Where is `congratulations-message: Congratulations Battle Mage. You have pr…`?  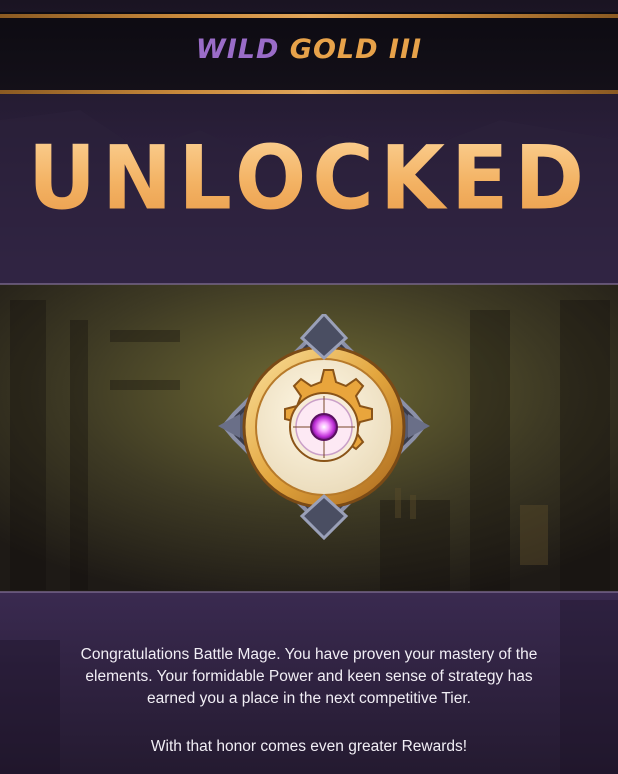 congratulations-message: Congratulations Battle Mage. You have pr… is located at coordinates (309, 676).